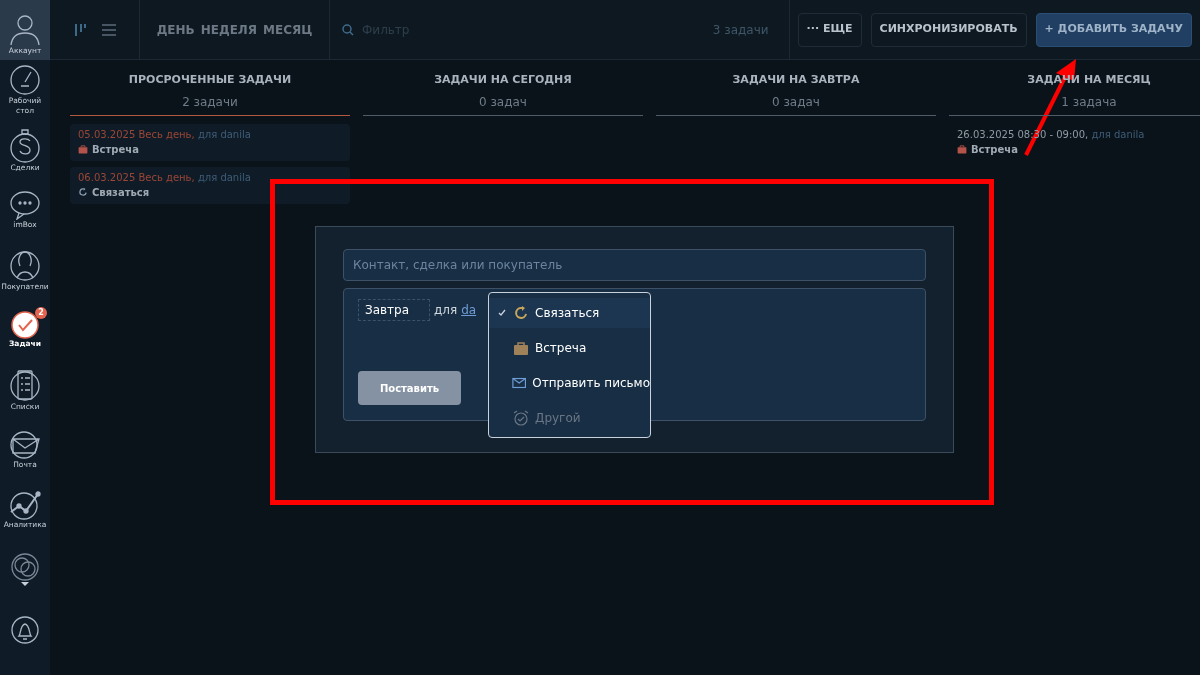  I want to click on column-title: ЗАДАЧИ НА СЕГОДНЯ, so click(503, 80).